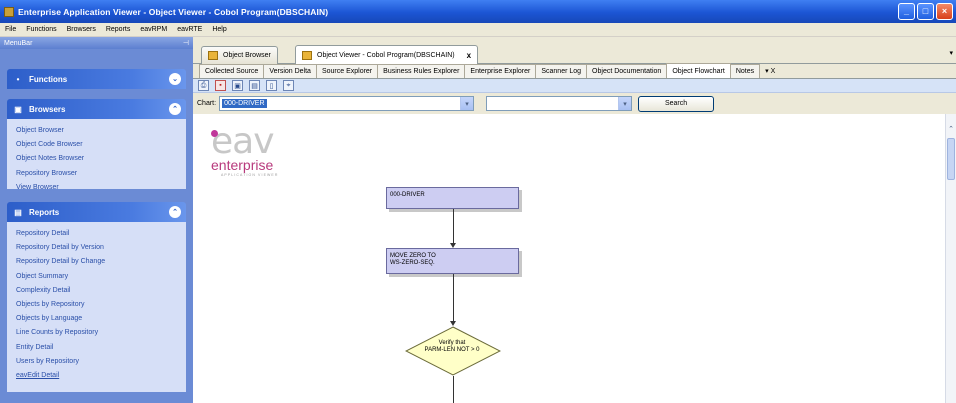 This screenshot has height=403, width=956. Describe the element at coordinates (186, 43) in the screenshot. I see `pin-icon: ⊣` at that location.